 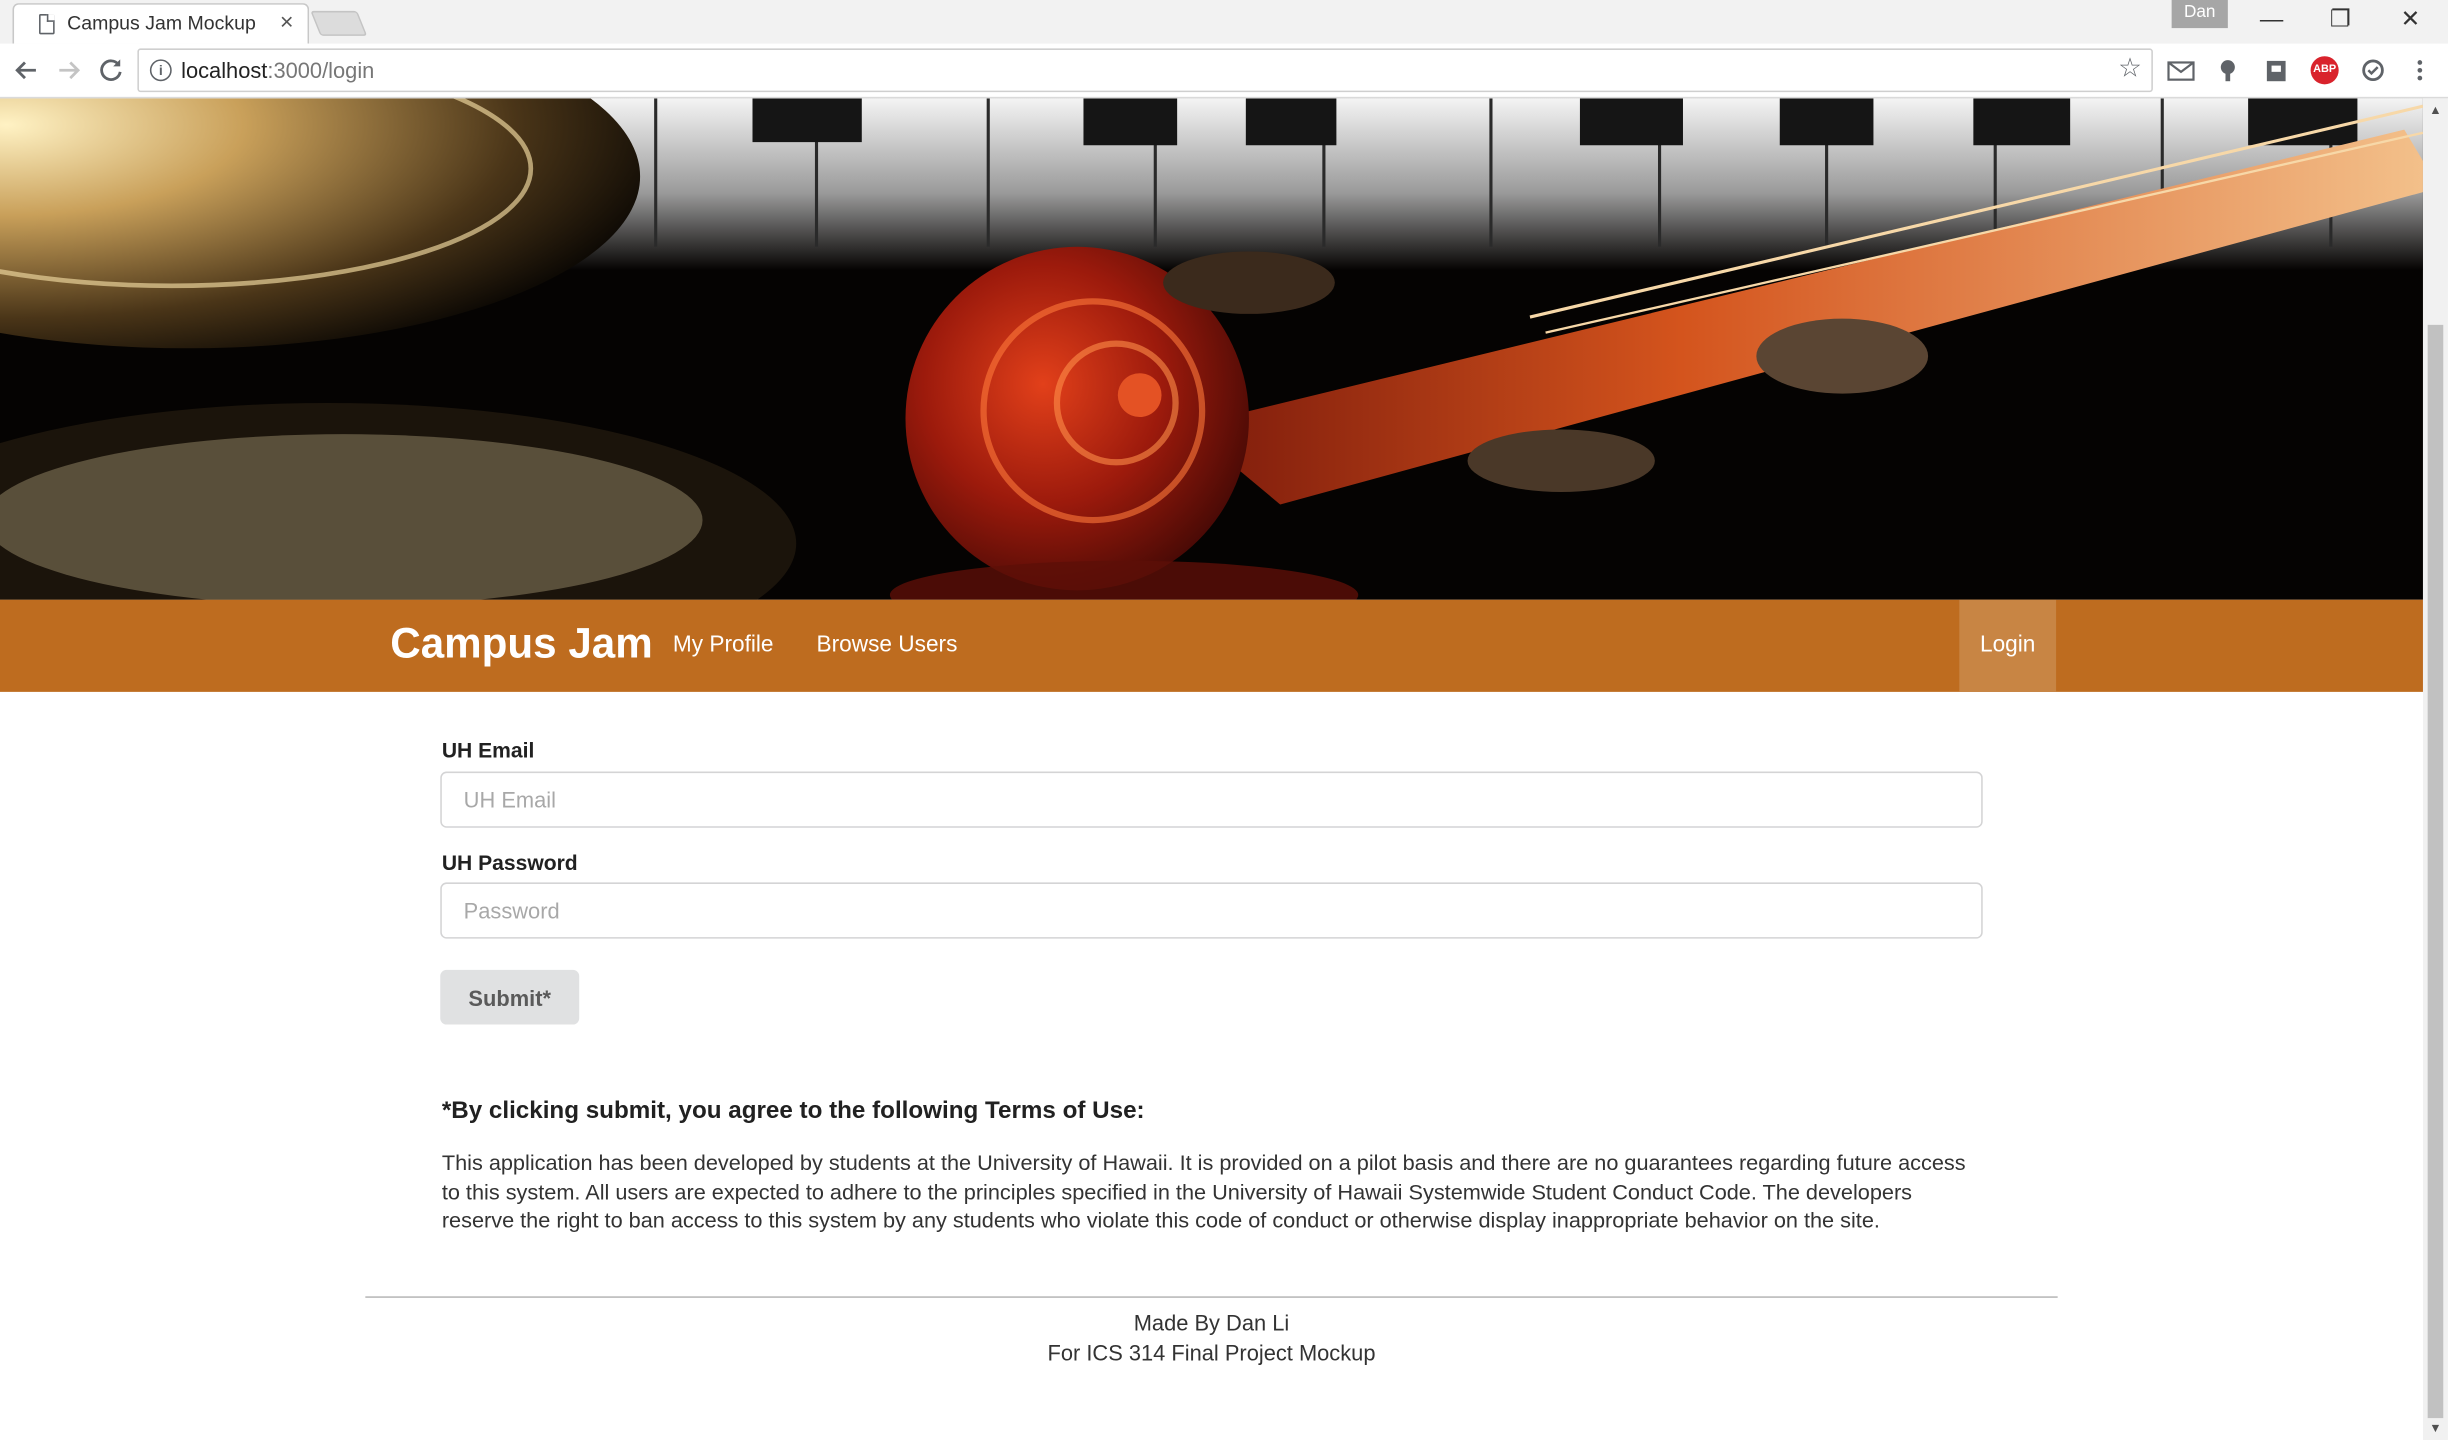 I want to click on menu-icon, so click(x=2420, y=70).